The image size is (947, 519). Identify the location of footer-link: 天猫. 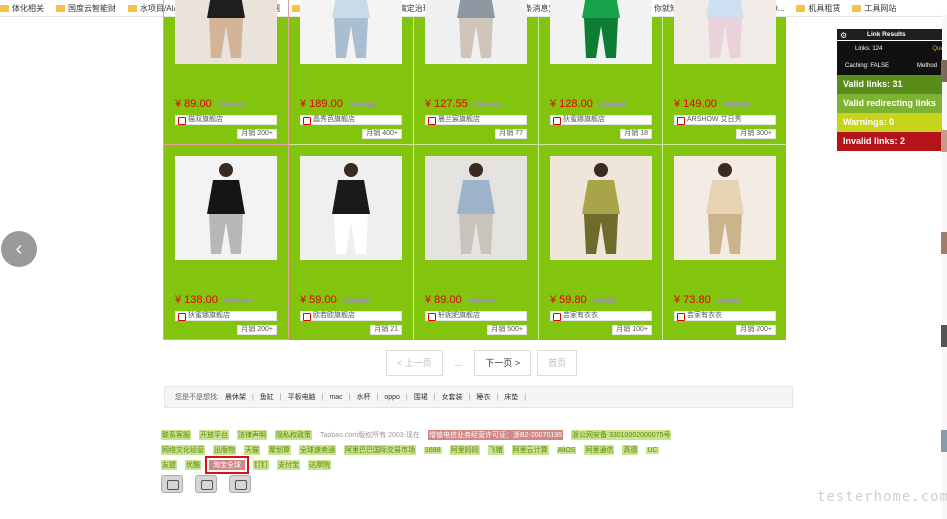
(252, 450).